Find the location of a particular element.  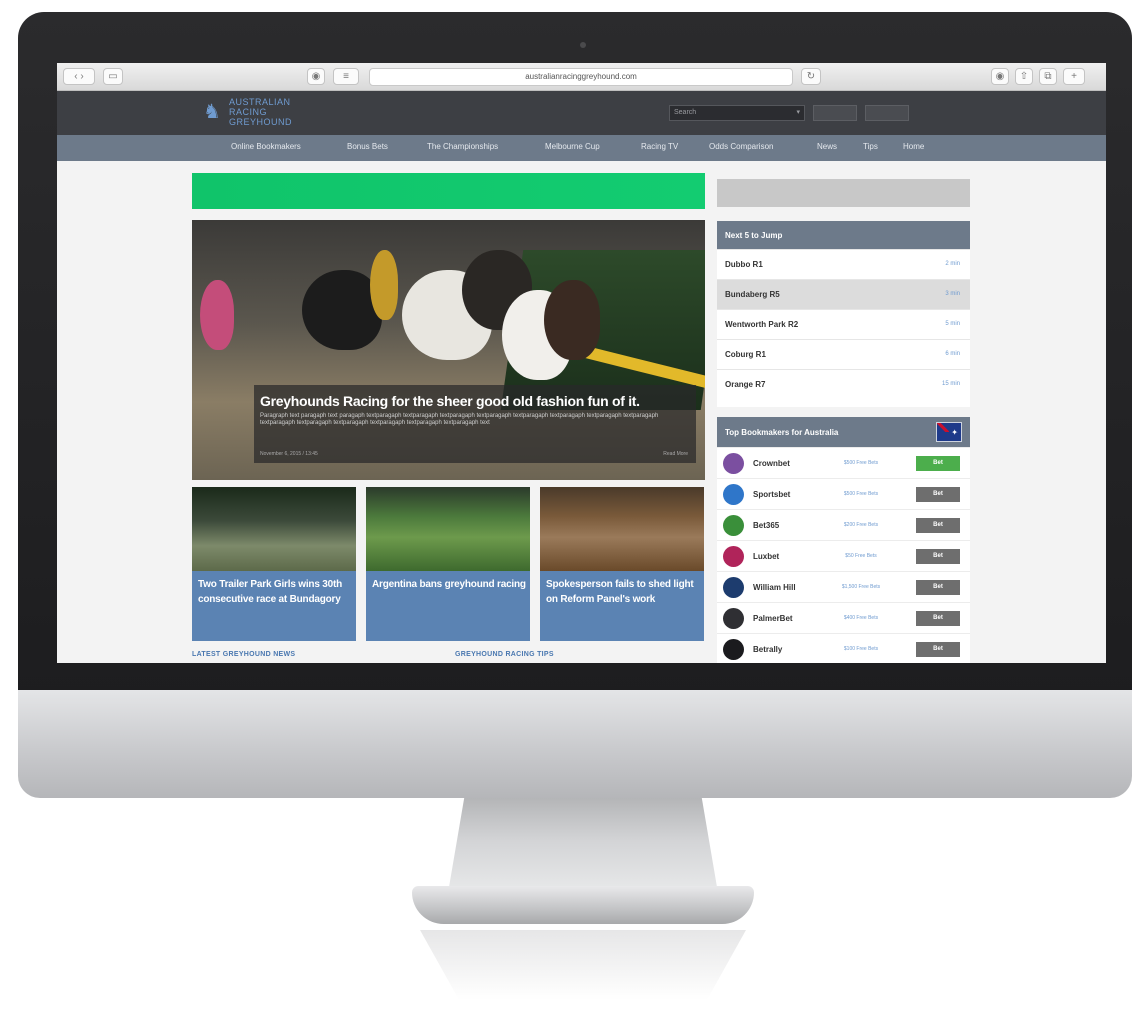

sidebar-ad is located at coordinates (843, 193).